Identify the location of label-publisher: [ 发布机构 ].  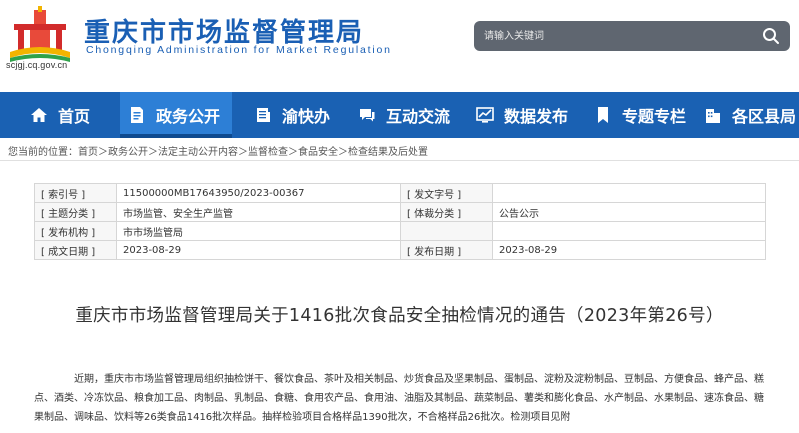
(75, 231).